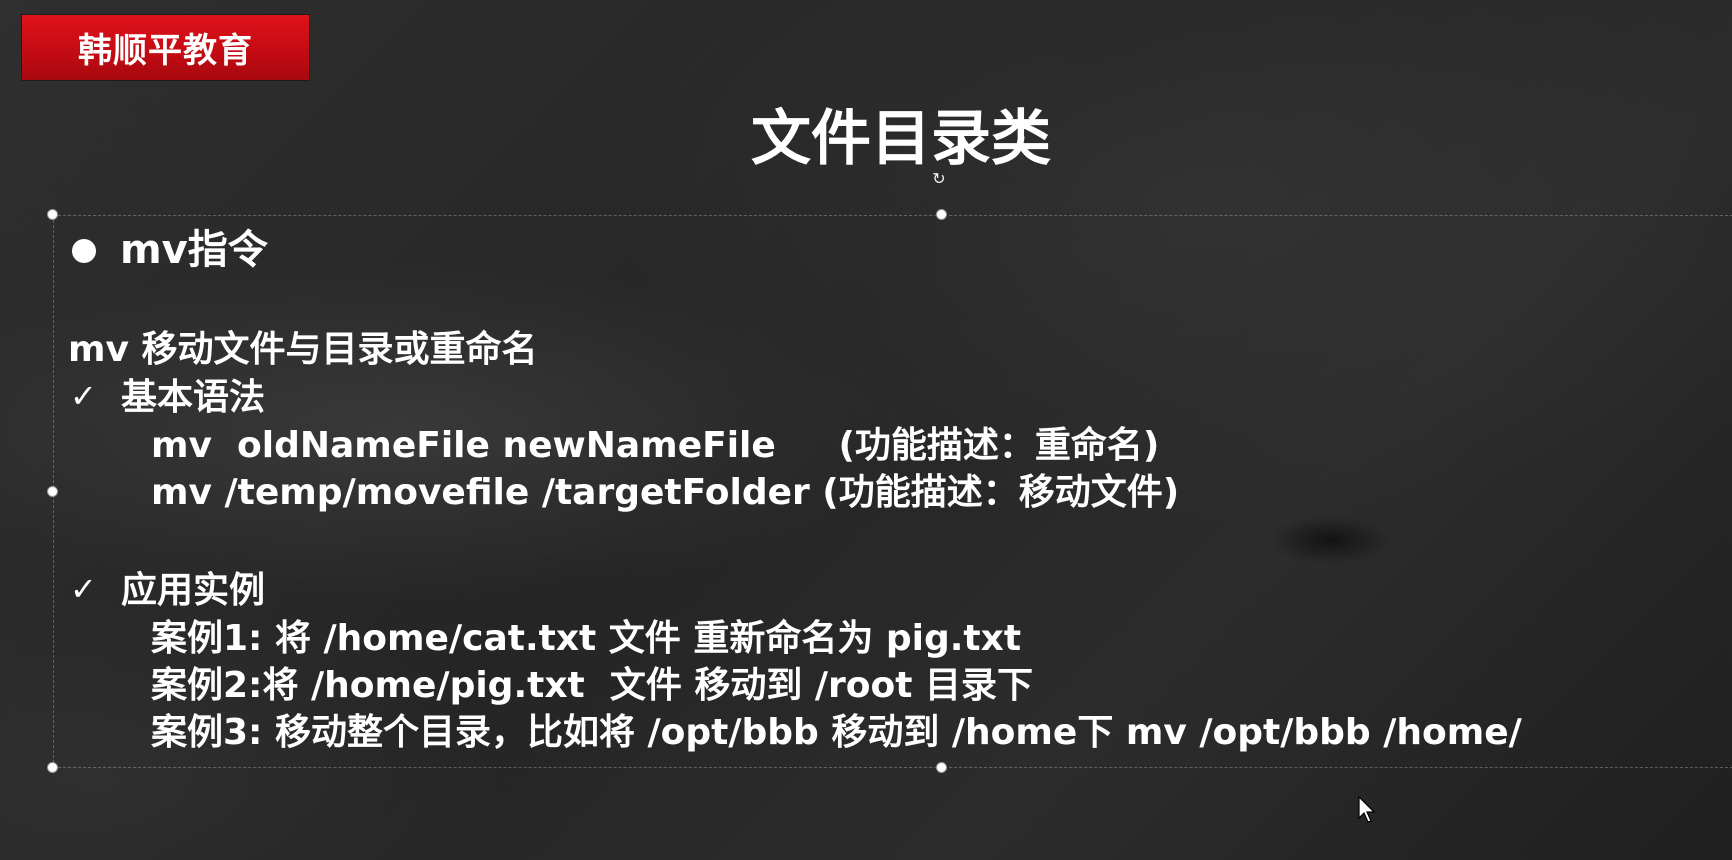  What do you see at coordinates (592, 685) in the screenshot?
I see `example-line: 案例2:将 /home/pig.txt 文件 移动到 /root 目录下` at bounding box center [592, 685].